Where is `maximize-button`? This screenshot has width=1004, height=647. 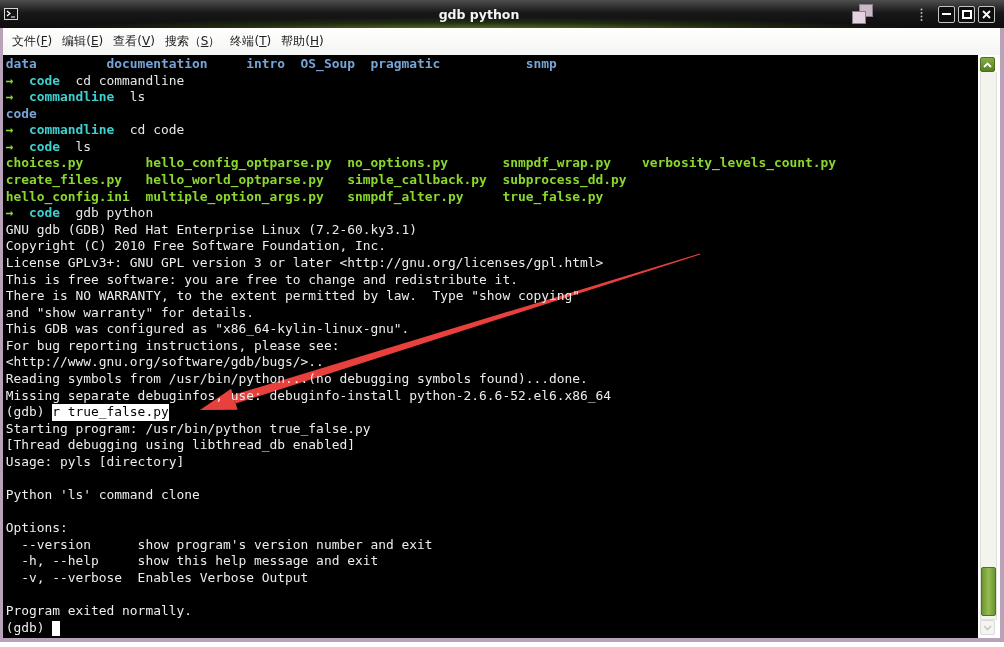
maximize-button is located at coordinates (966, 14).